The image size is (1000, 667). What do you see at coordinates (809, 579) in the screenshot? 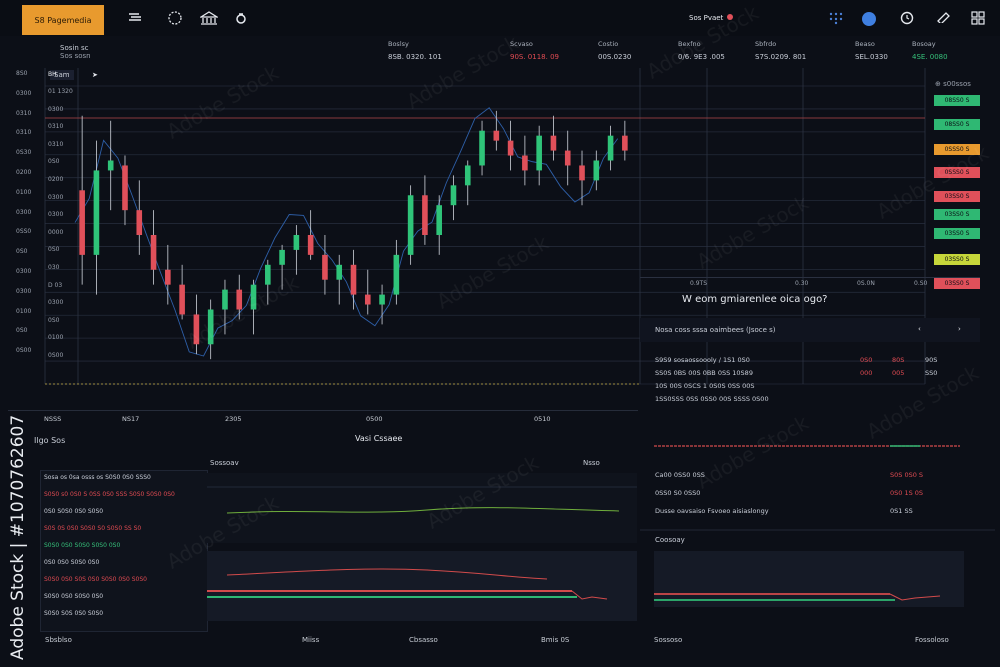
I see `right-chart-panel` at bounding box center [809, 579].